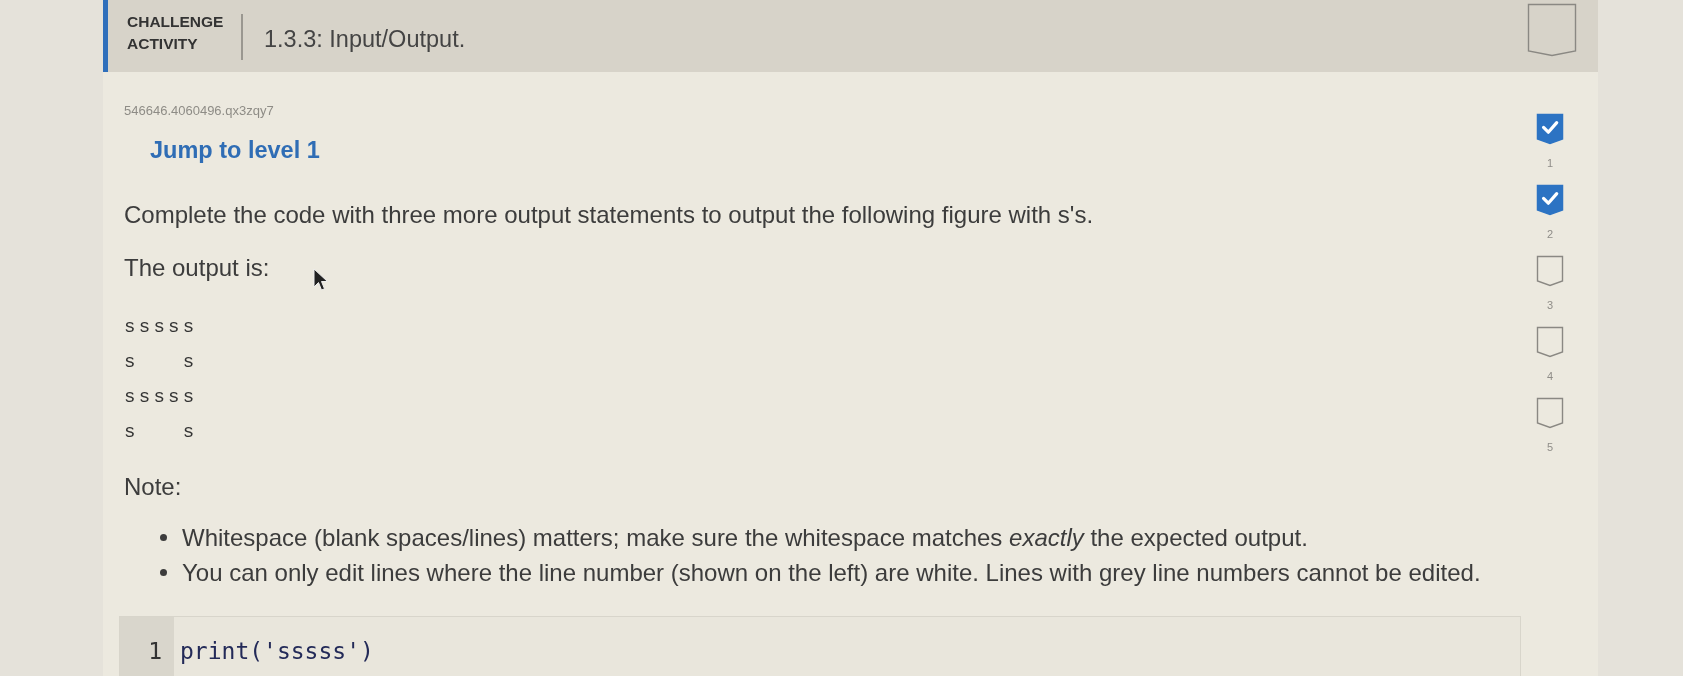 The width and height of the screenshot is (1683, 676). What do you see at coordinates (820, 646) in the screenshot?
I see `code-editor: 1 print('sssss')` at bounding box center [820, 646].